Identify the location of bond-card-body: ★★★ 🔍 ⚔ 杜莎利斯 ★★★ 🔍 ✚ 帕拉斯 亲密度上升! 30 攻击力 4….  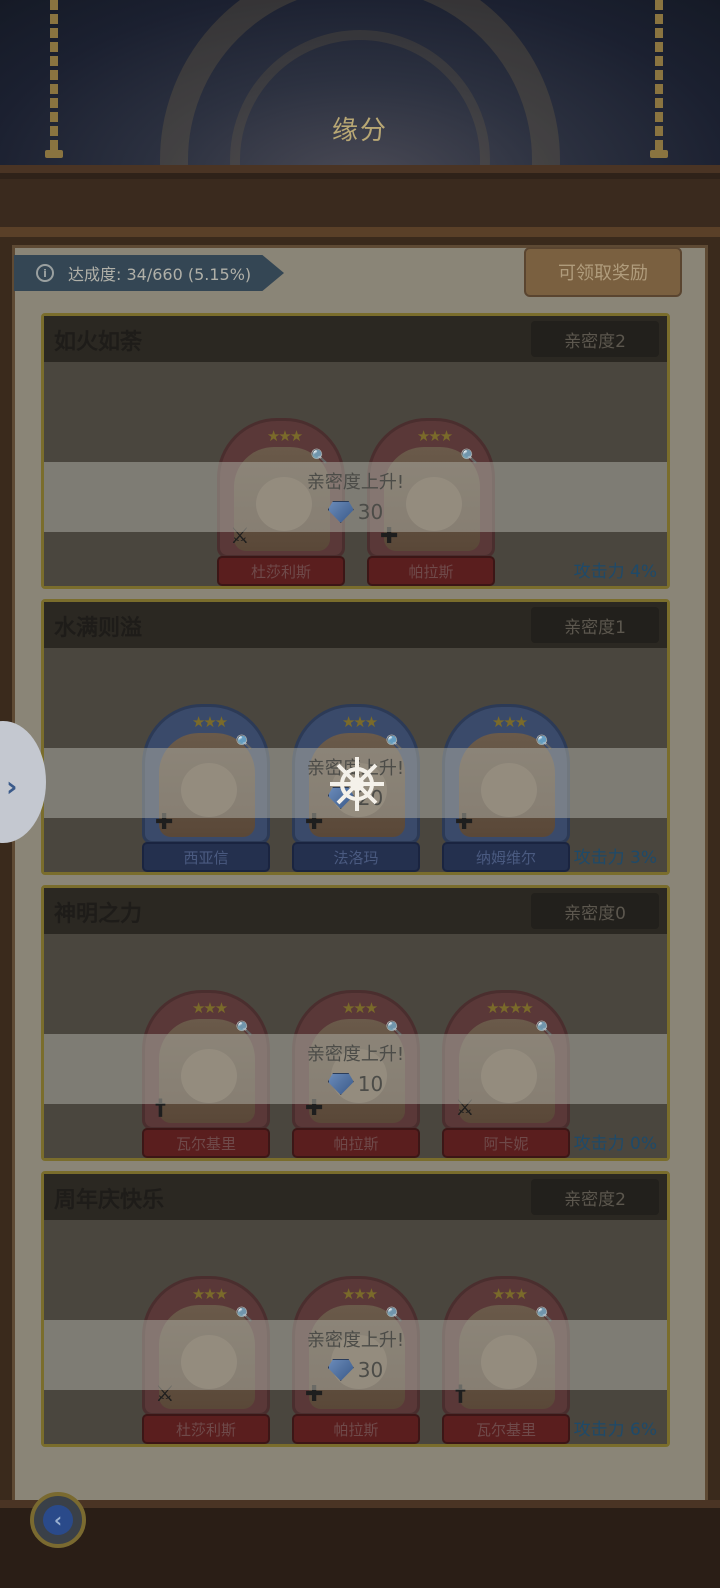
(355, 474).